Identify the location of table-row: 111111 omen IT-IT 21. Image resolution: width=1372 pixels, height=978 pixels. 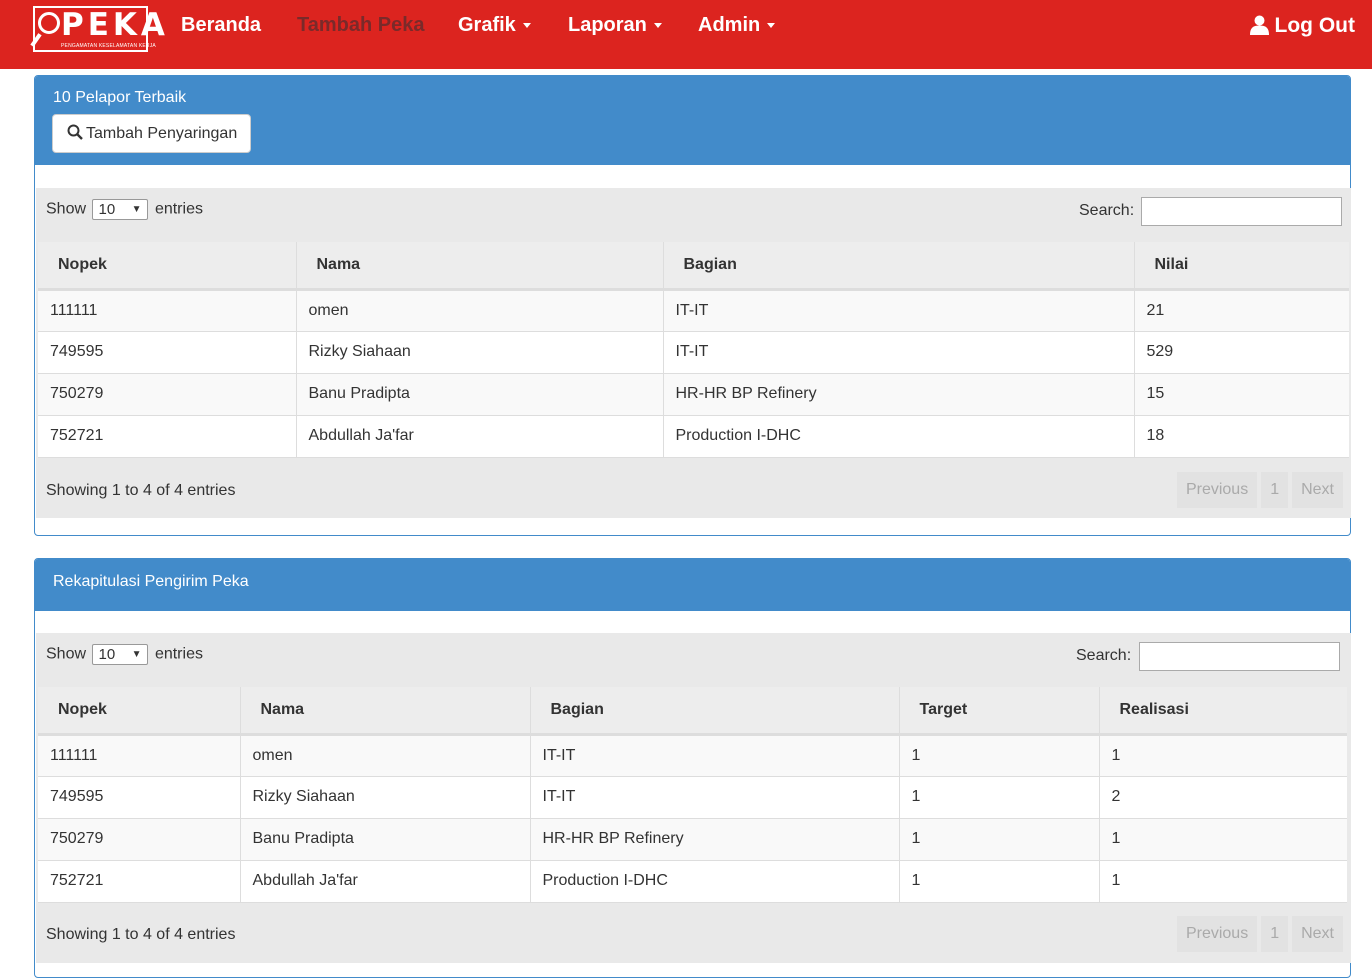
(693, 310).